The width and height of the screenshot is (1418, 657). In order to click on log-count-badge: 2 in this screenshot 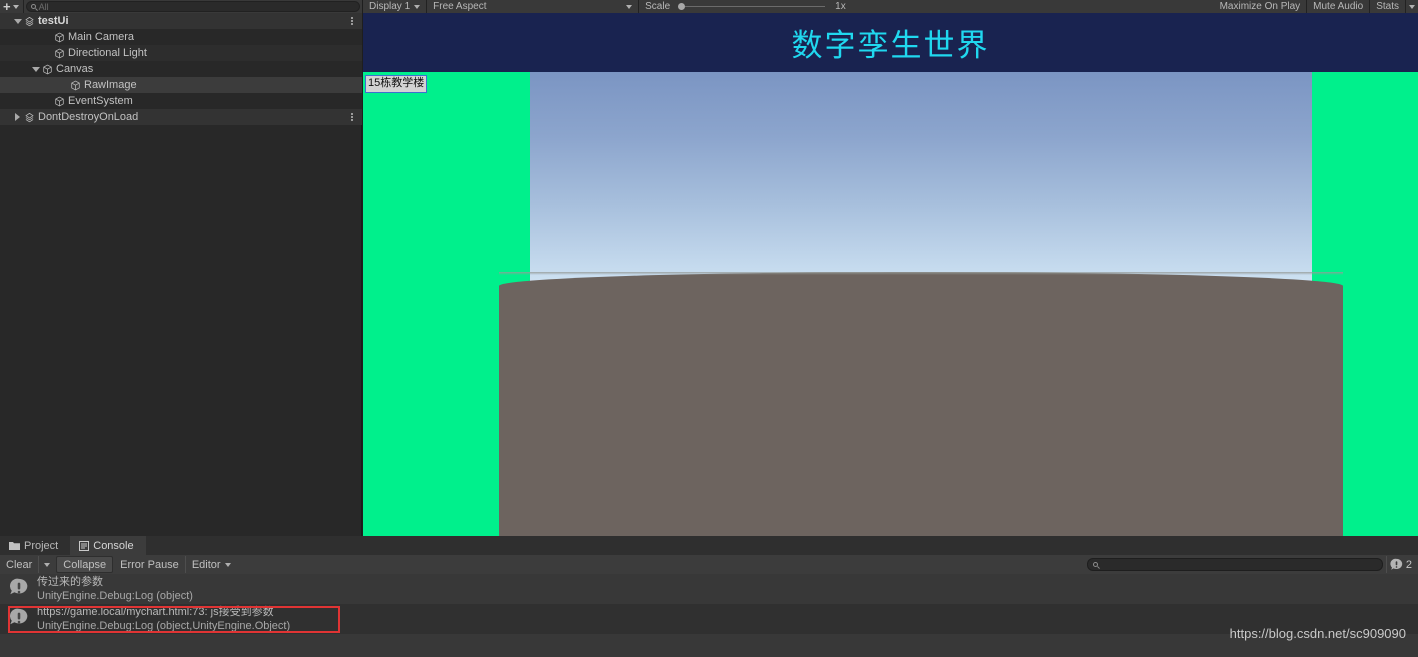, I will do `click(1401, 564)`.